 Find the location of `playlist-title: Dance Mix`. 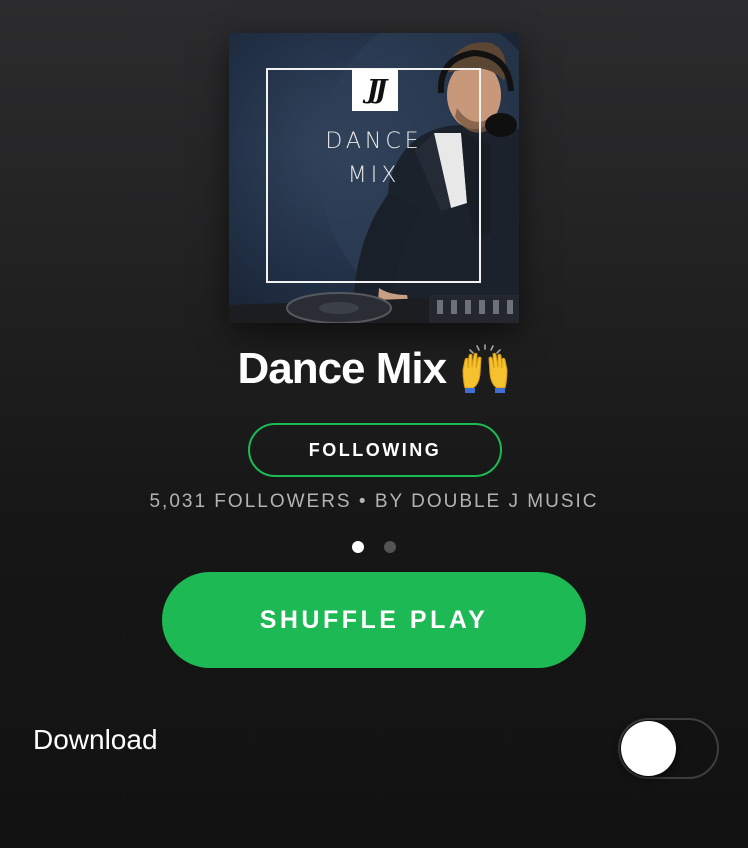

playlist-title: Dance Mix is located at coordinates (342, 368).